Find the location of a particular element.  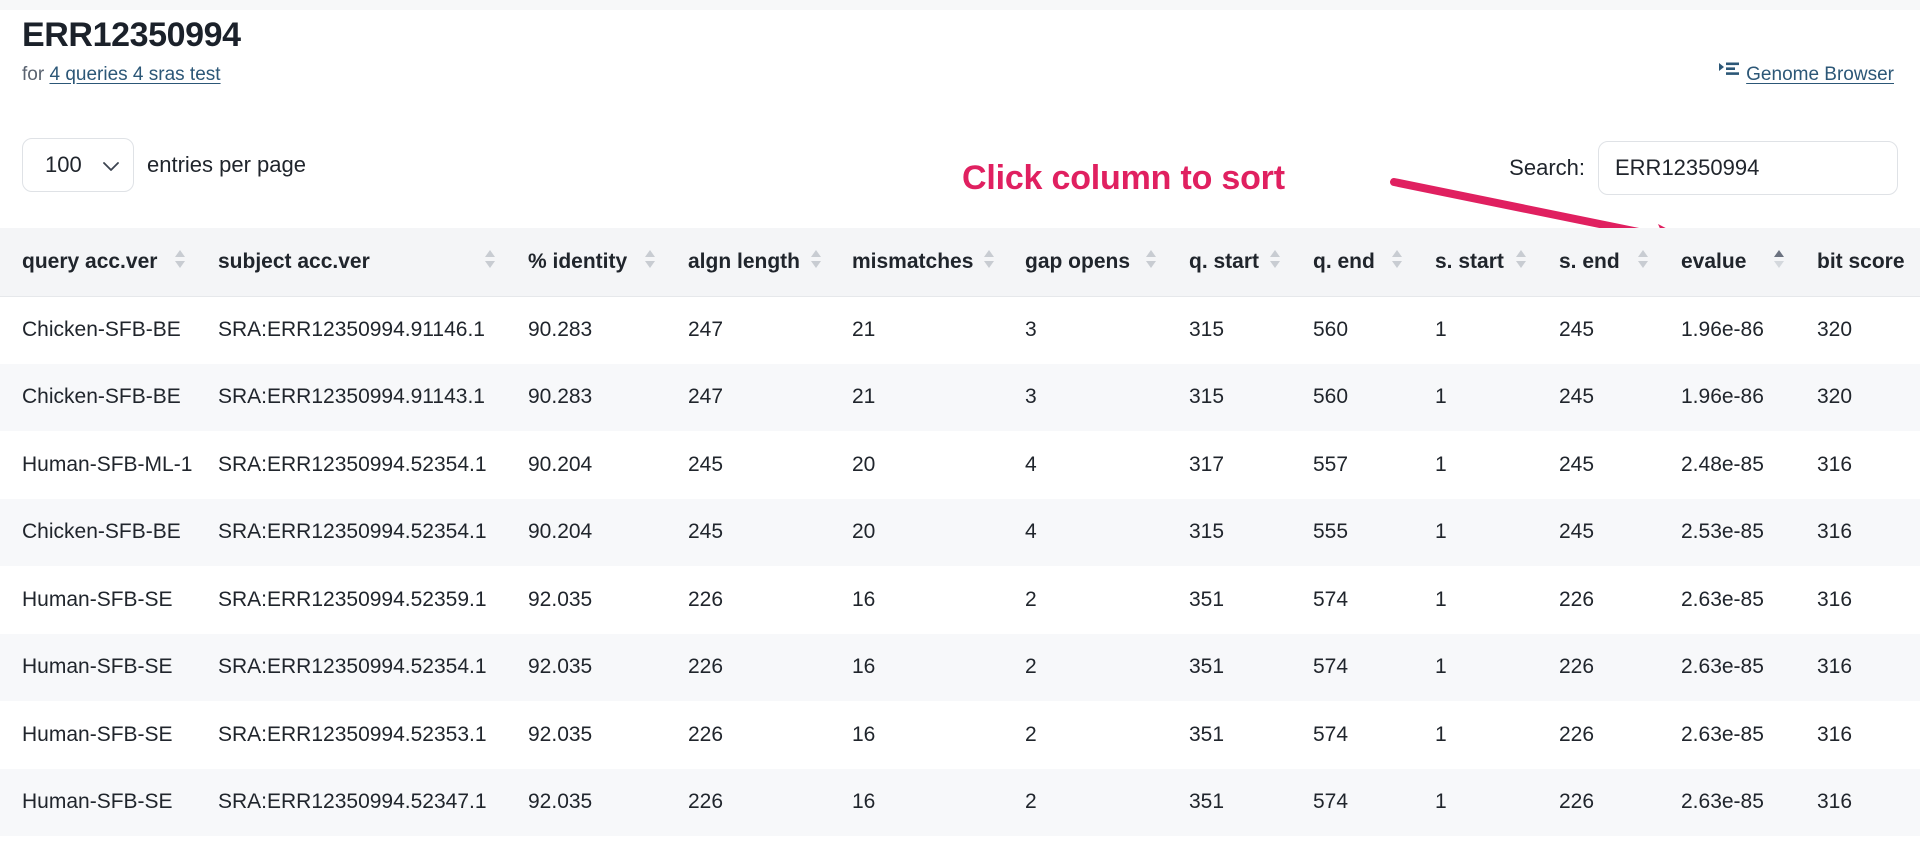

dataset-context: for 4 queries 4 sras test is located at coordinates (121, 75).